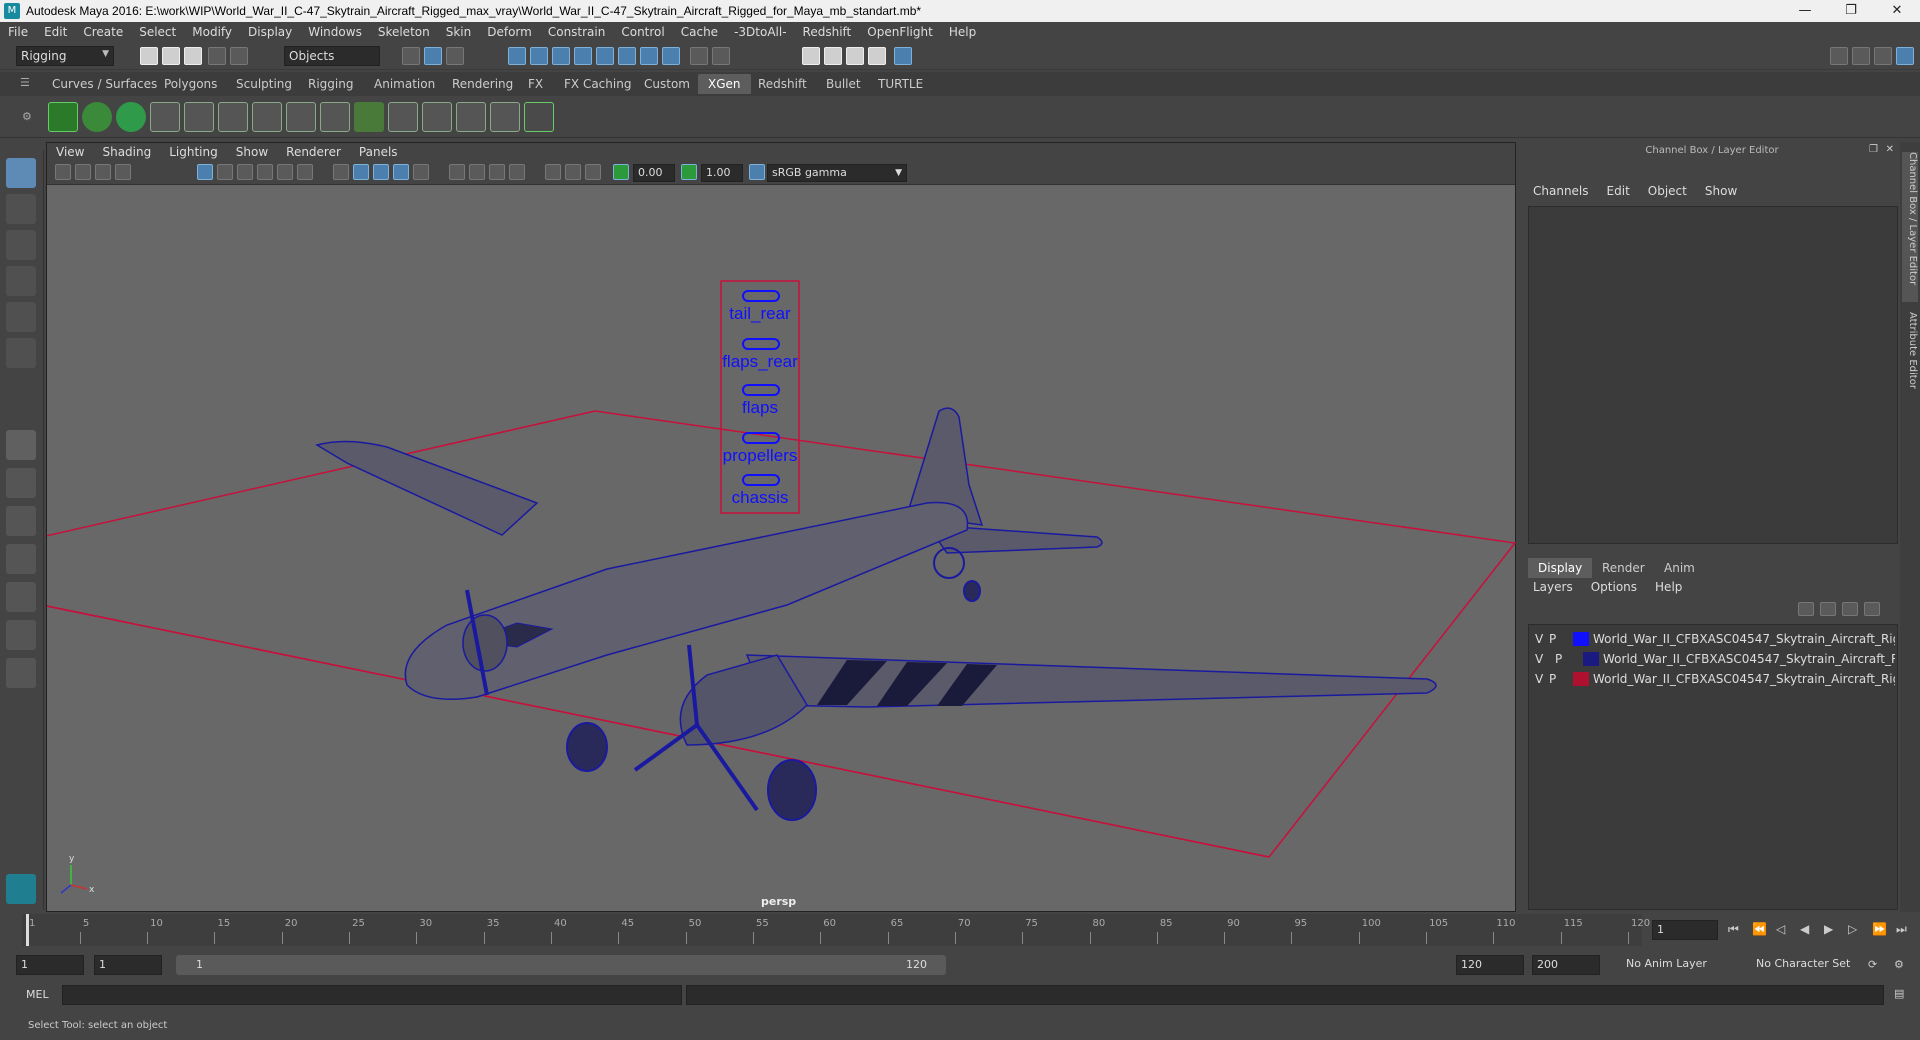  I want to click on exposure-icon, so click(621, 172).